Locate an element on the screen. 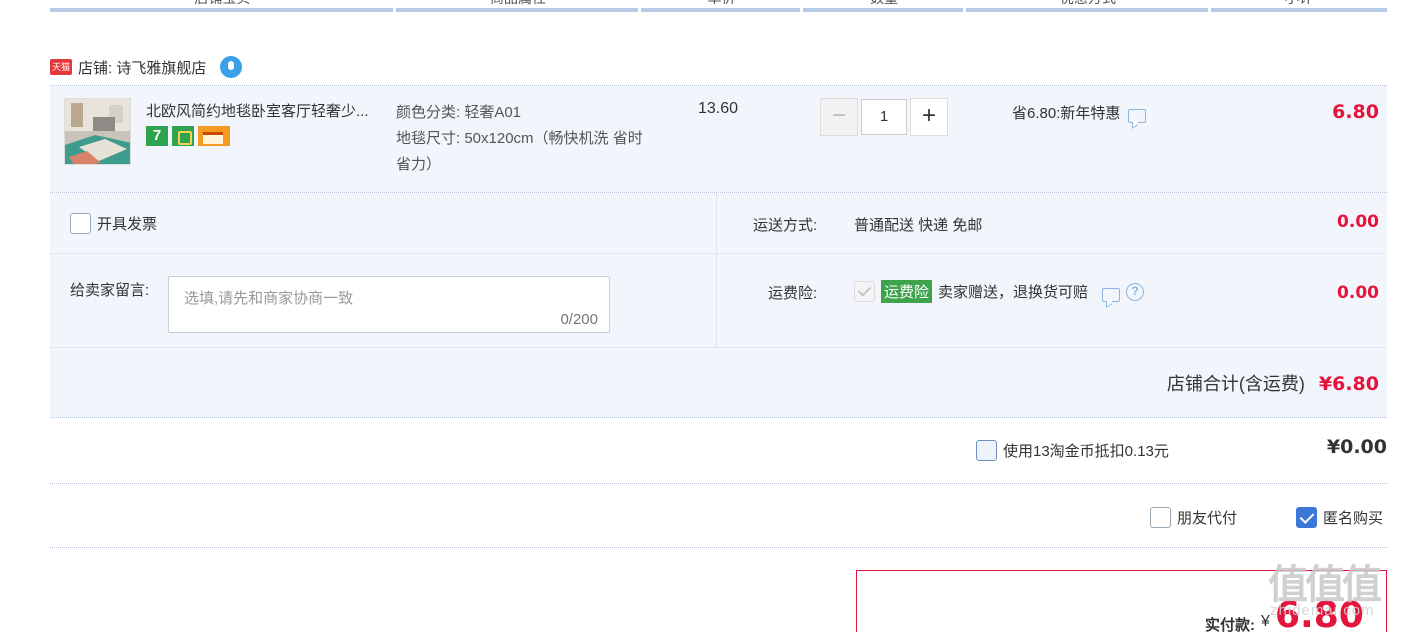 This screenshot has width=1414, height=632. watermark: 值值值 zhidemai.com is located at coordinates (1338, 590).